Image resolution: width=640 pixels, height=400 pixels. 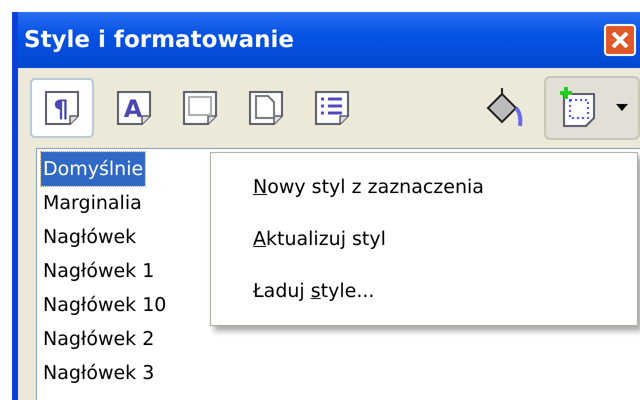 I want to click on page-icon: A, so click(x=134, y=108).